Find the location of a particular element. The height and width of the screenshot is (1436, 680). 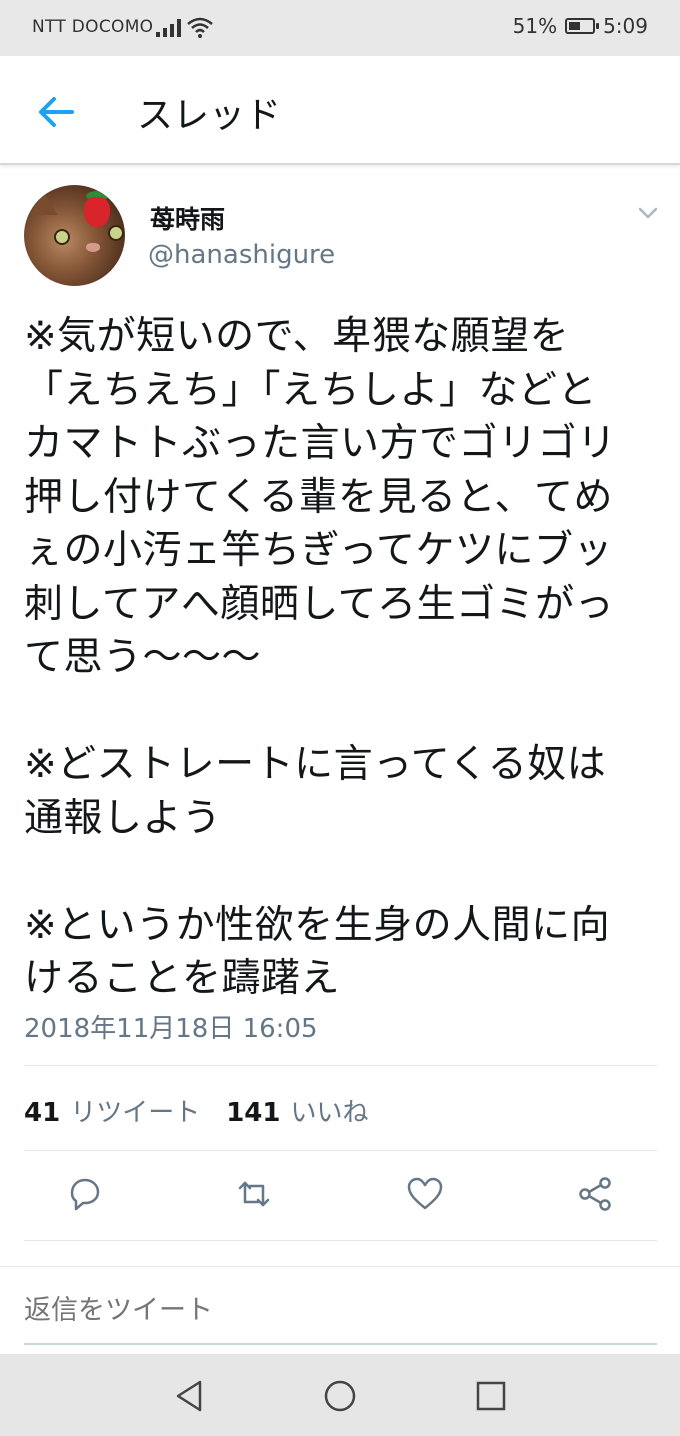

retweet-icon is located at coordinates (254, 1194).